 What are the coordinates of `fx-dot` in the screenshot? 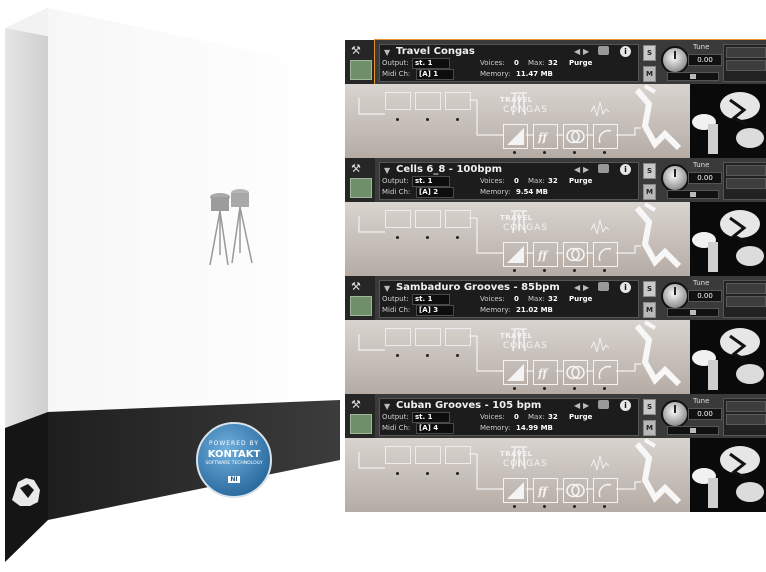 It's located at (514, 152).